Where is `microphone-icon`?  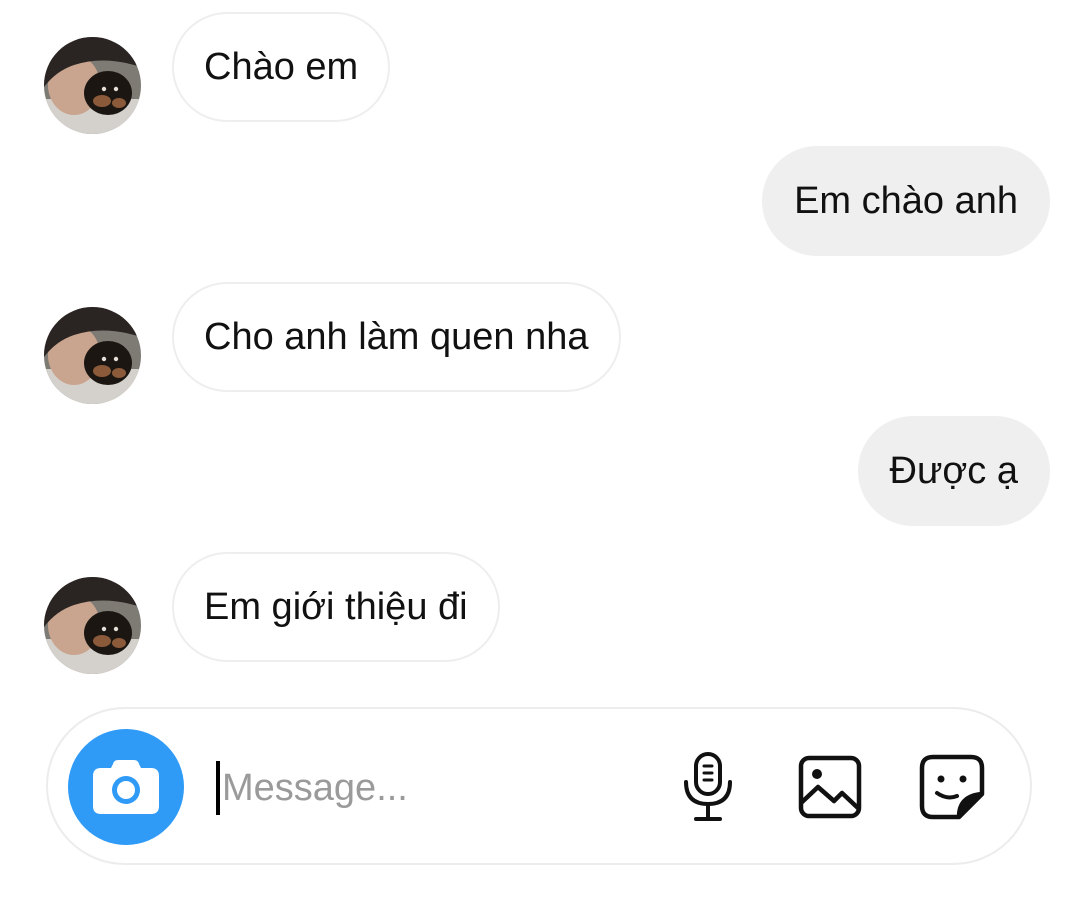
microphone-icon is located at coordinates (708, 786).